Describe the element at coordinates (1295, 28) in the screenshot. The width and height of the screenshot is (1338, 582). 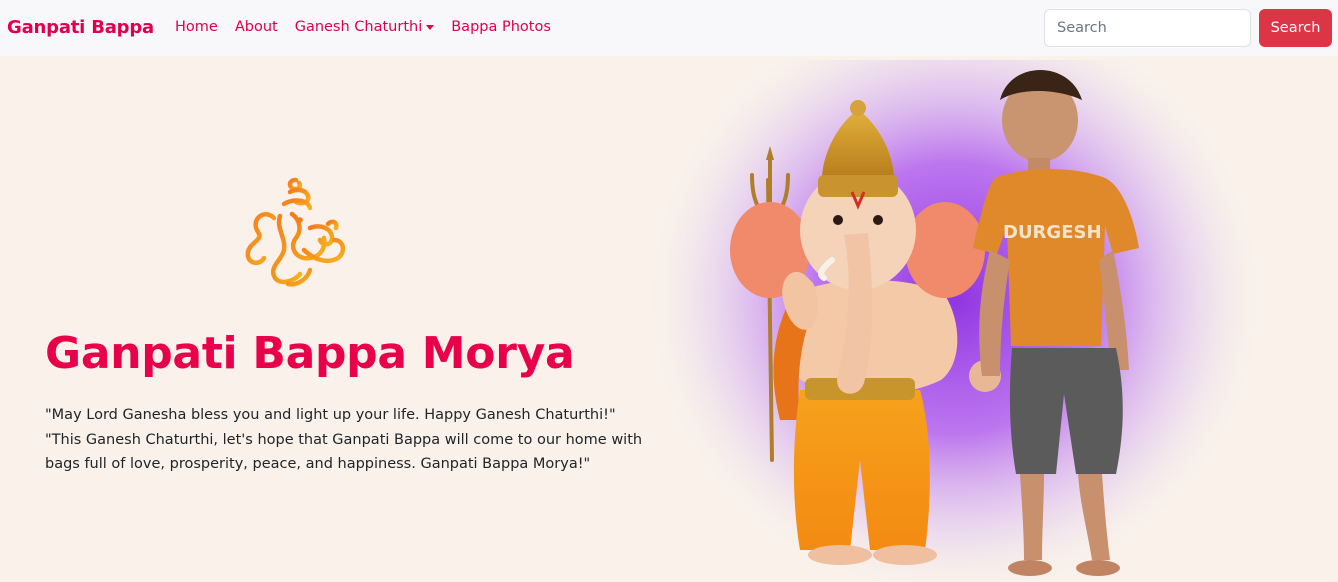
I see `search-button: Search` at that location.